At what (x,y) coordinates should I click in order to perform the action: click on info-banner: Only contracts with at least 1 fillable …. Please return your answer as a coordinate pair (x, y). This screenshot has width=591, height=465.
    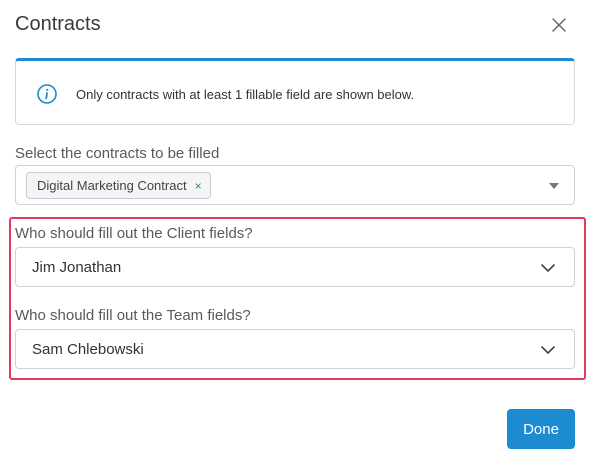
    Looking at the image, I should click on (295, 91).